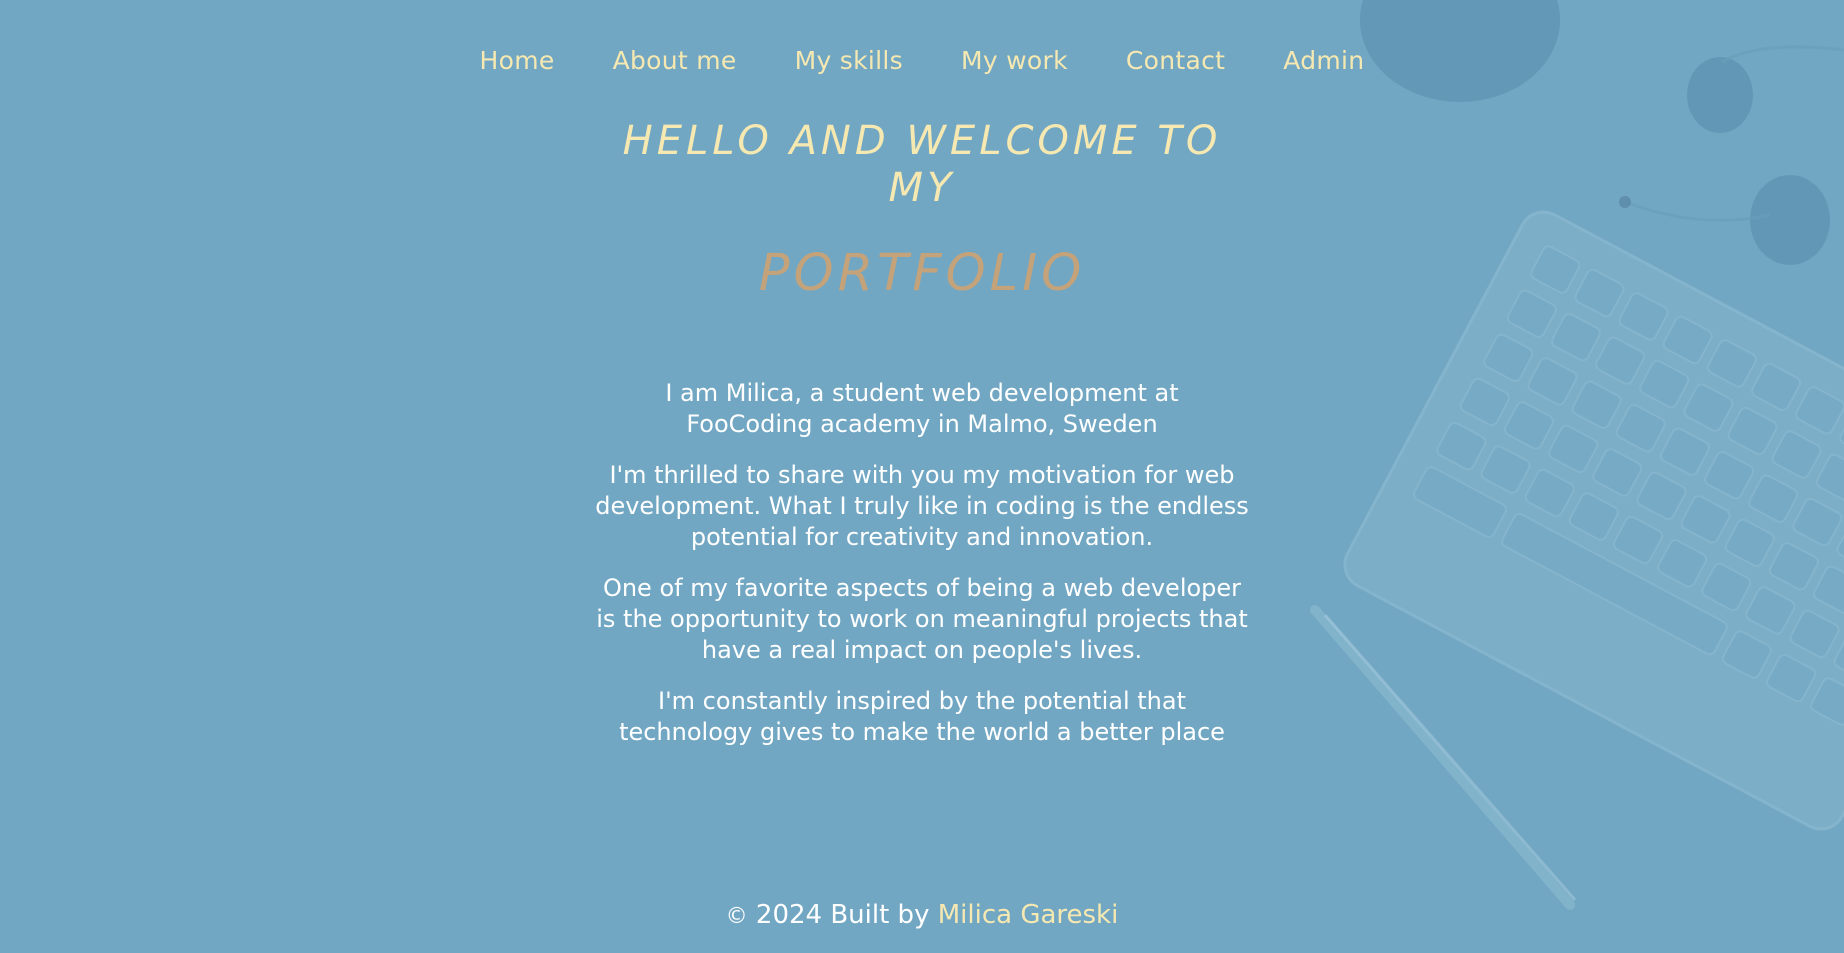 This screenshot has height=953, width=1844. What do you see at coordinates (1175, 61) in the screenshot?
I see `nav-link-contact: Contact` at bounding box center [1175, 61].